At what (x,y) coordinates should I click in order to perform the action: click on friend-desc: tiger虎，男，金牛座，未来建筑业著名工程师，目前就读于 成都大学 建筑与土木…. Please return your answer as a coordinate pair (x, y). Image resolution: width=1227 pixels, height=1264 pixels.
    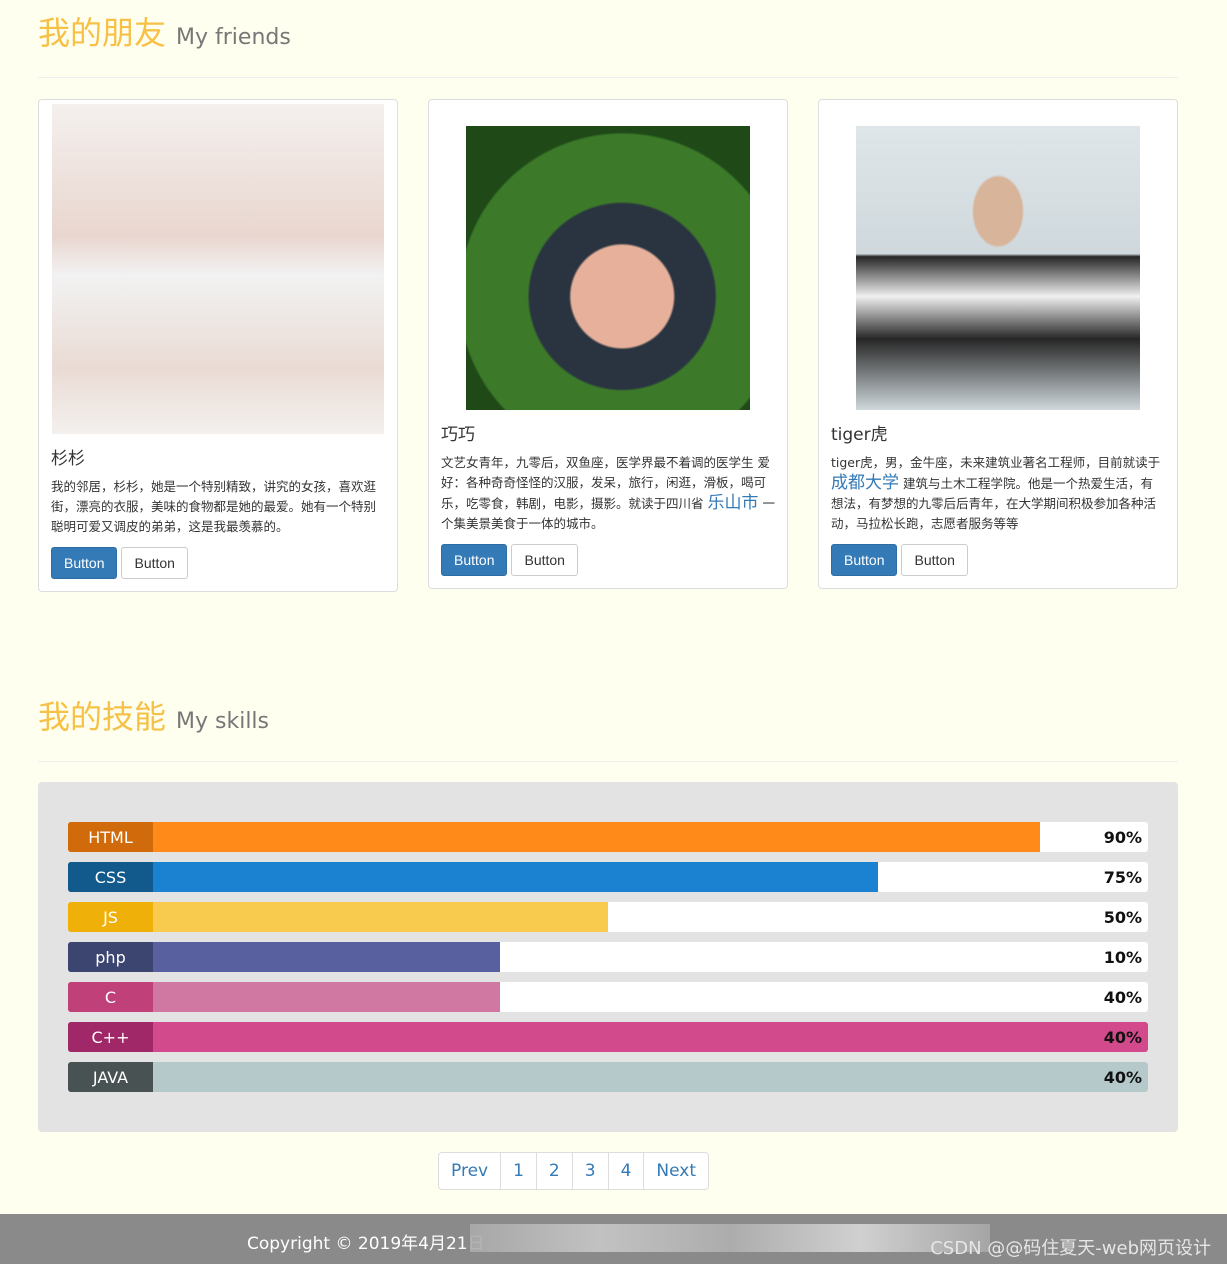
    Looking at the image, I should click on (998, 493).